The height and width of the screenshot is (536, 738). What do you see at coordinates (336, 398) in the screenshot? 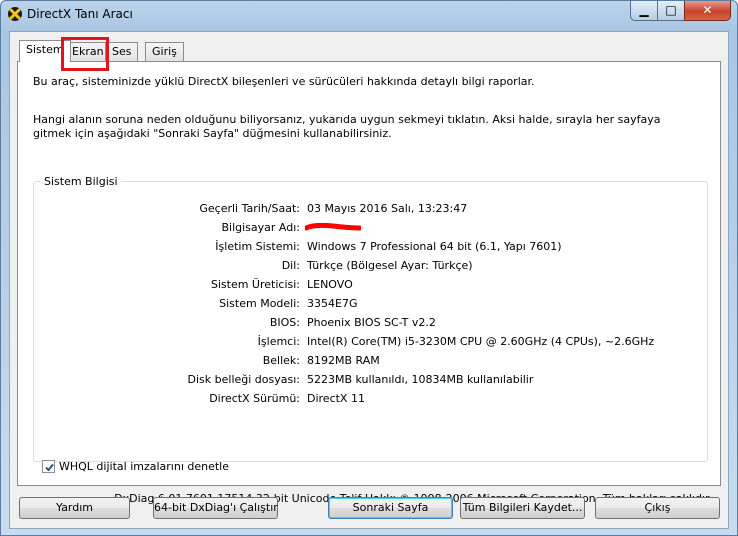
I see `info-value: DirectX 11` at bounding box center [336, 398].